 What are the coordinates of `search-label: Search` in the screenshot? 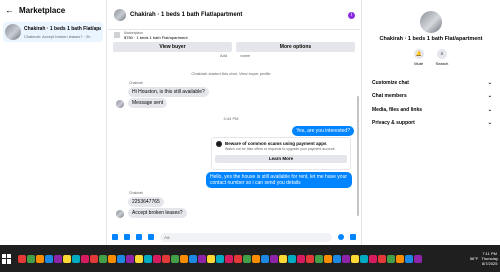 It's located at (442, 63).